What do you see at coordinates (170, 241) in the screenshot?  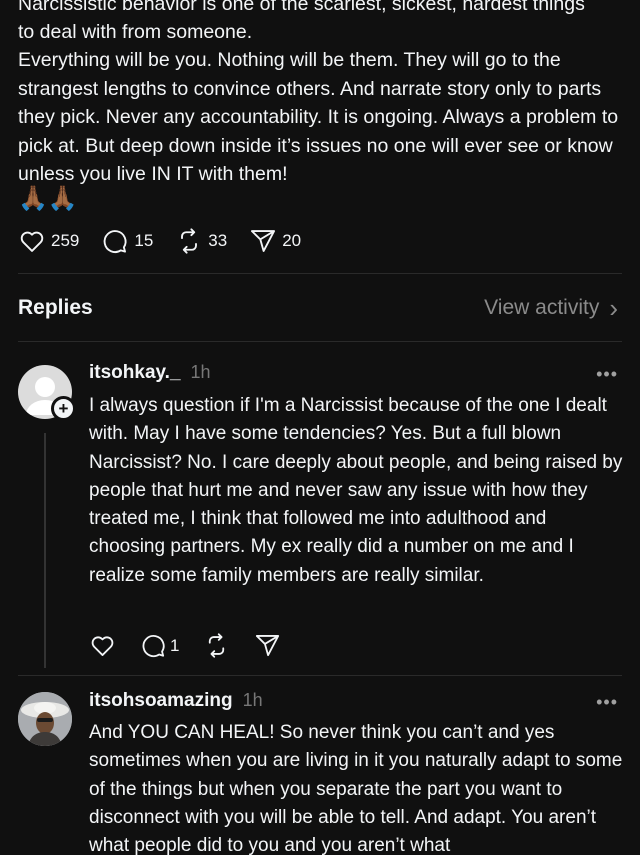 I see `post-action-bar: 259 15 33 20` at bounding box center [170, 241].